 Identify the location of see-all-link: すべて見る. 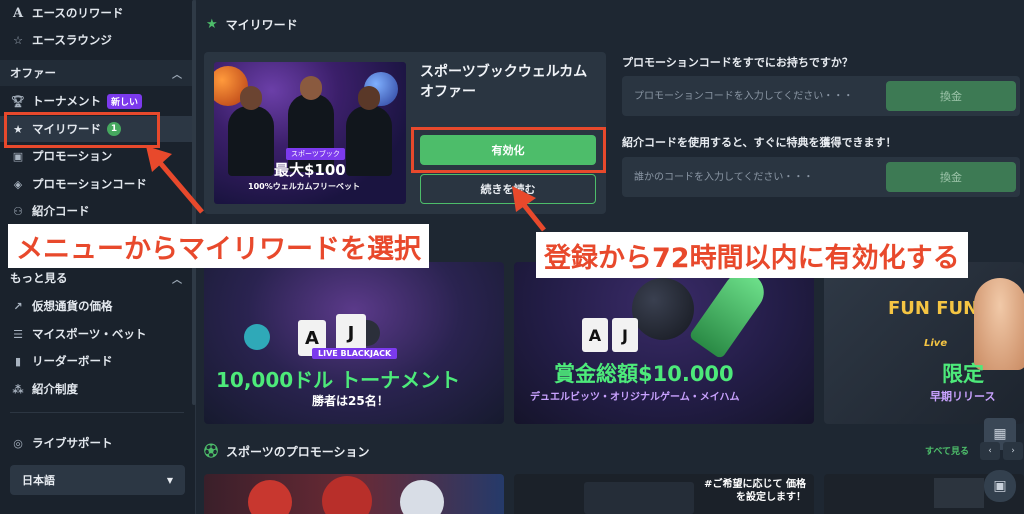
(947, 450).